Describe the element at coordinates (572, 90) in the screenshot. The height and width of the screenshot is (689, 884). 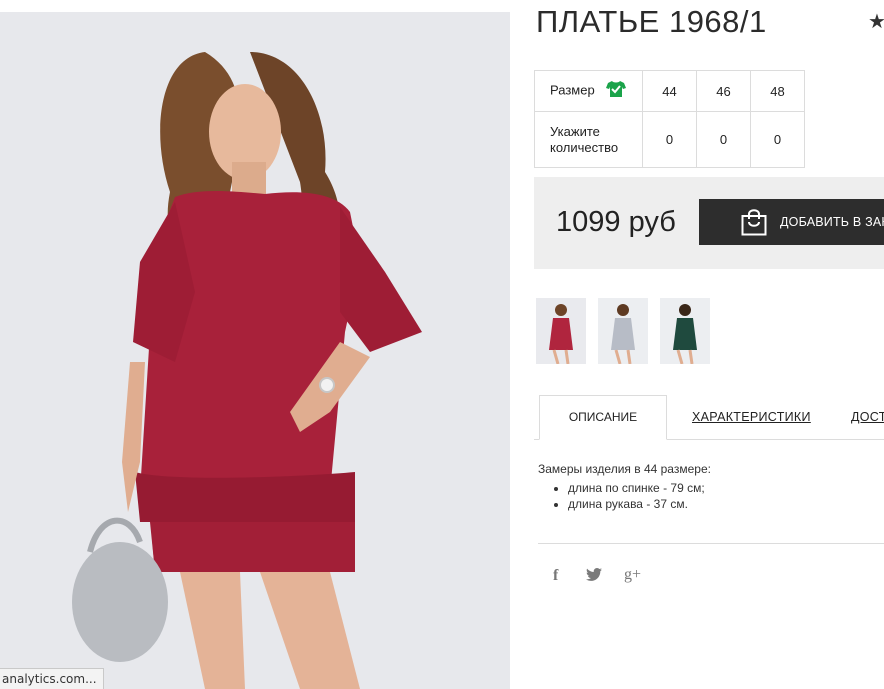
I see `size-label: Размер` at that location.